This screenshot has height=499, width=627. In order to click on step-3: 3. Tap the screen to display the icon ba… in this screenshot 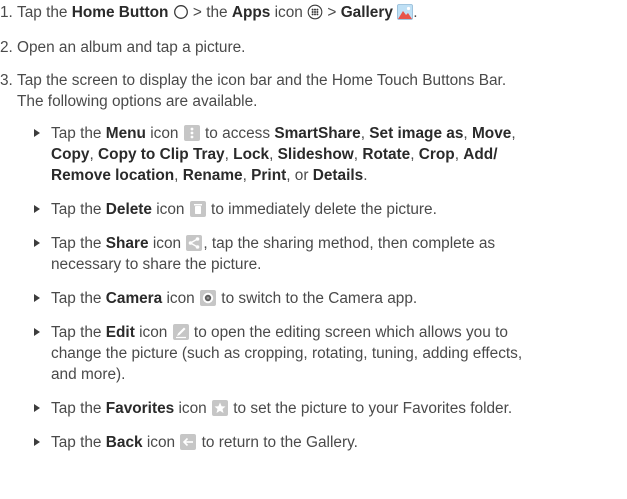, I will do `click(310, 91)`.